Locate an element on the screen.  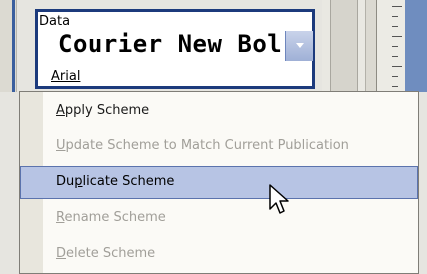
right-panel-divider is located at coordinates (344, 46).